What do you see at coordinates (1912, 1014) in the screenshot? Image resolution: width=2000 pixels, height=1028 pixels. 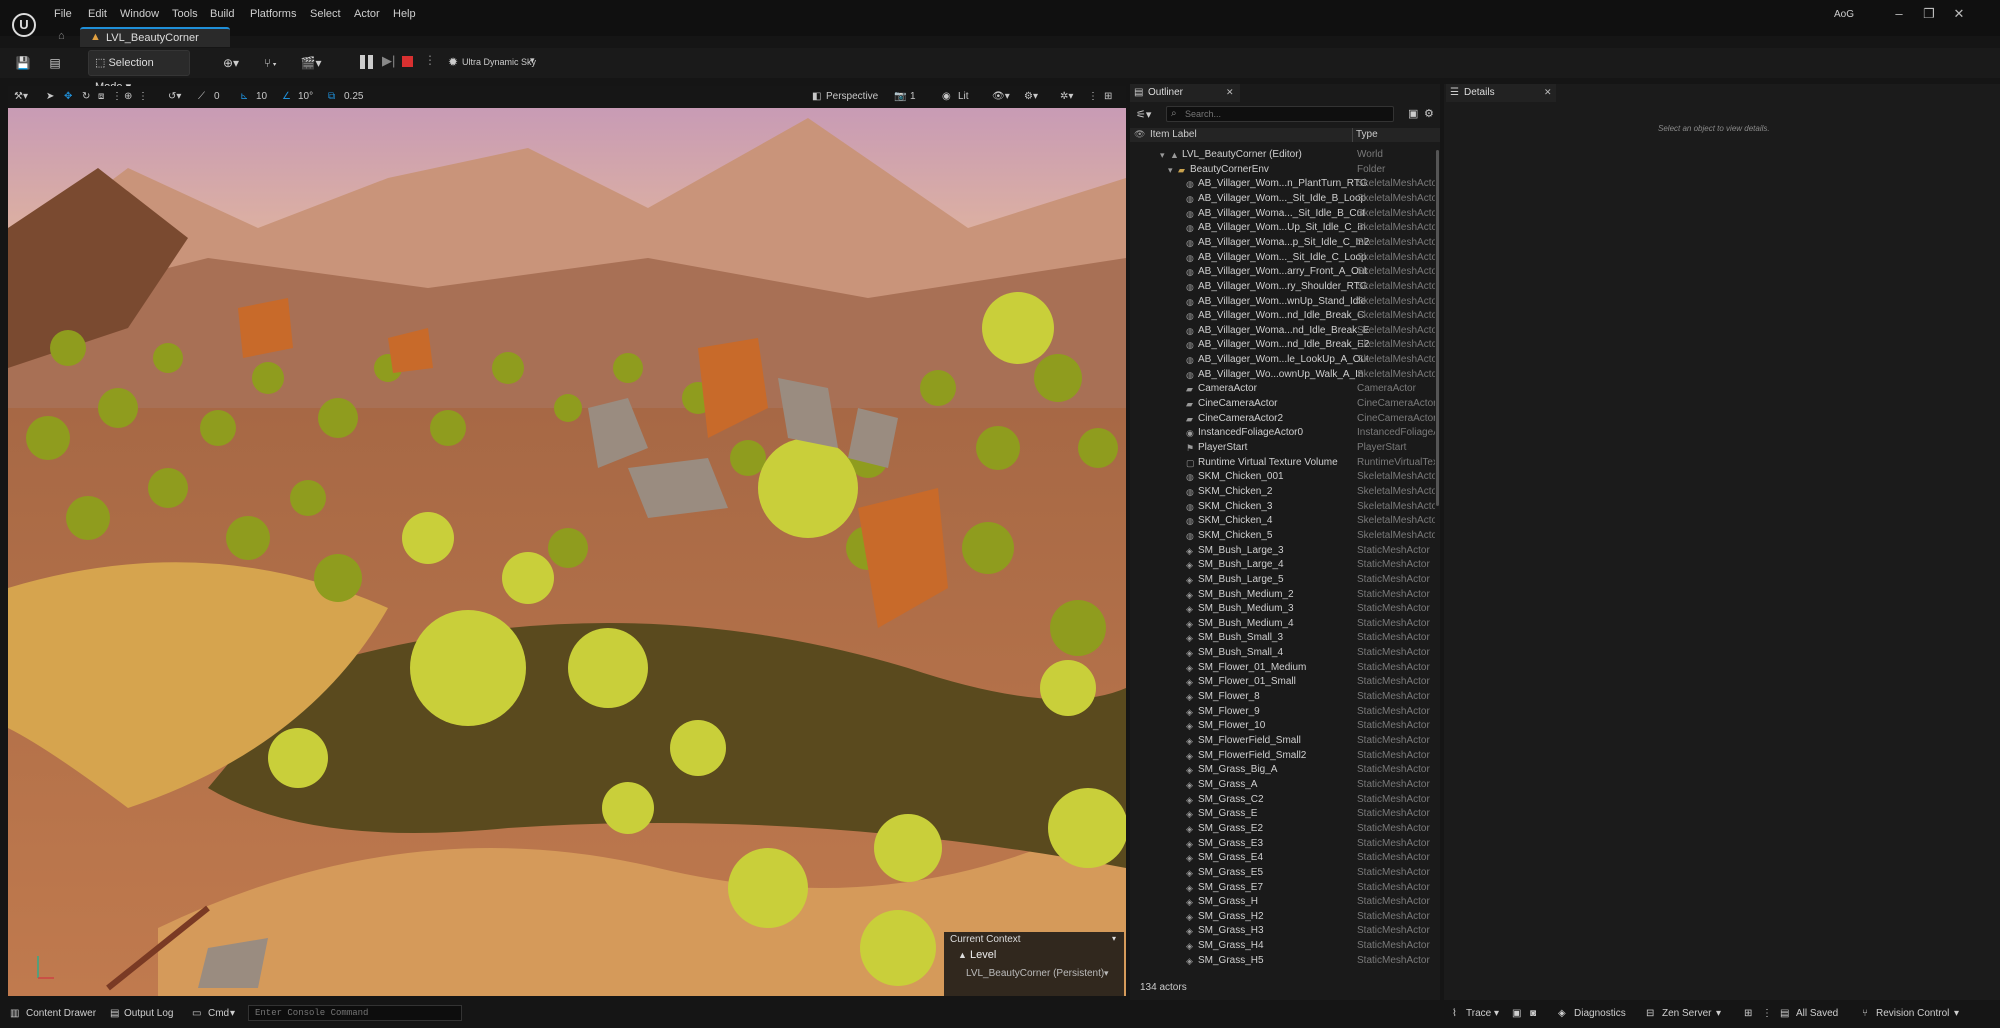 I see `revision-control-button: Revision Control` at bounding box center [1912, 1014].